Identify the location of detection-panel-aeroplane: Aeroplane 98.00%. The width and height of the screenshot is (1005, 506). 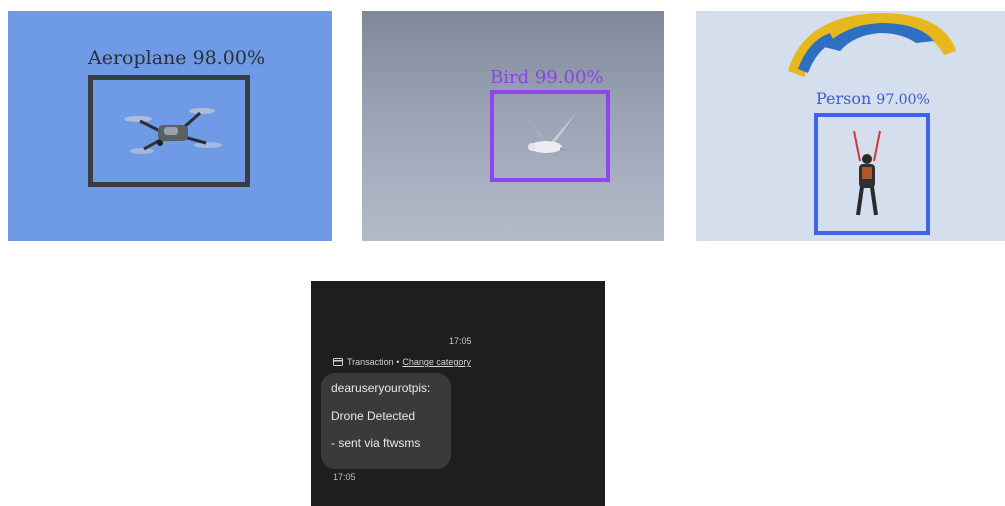
(170, 126).